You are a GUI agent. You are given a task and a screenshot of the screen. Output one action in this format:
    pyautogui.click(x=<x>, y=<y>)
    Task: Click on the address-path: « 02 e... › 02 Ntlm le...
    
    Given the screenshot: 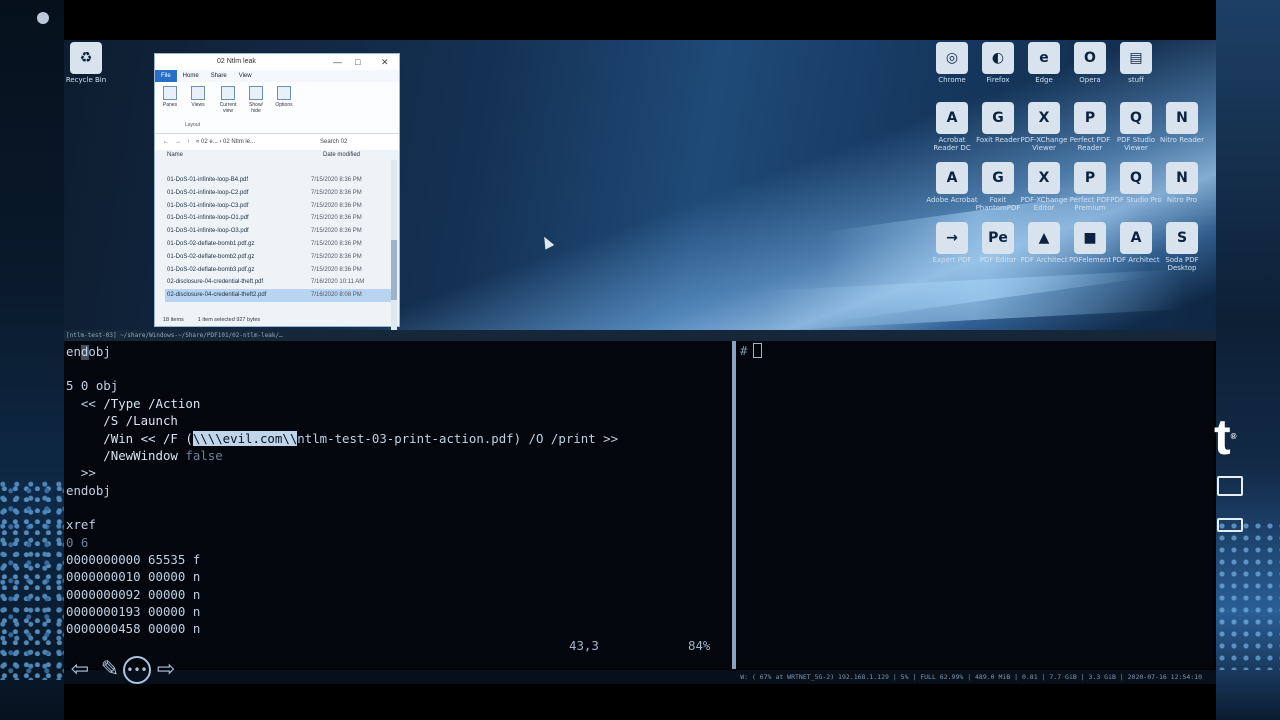 What is the action you would take?
    pyautogui.click(x=255, y=142)
    